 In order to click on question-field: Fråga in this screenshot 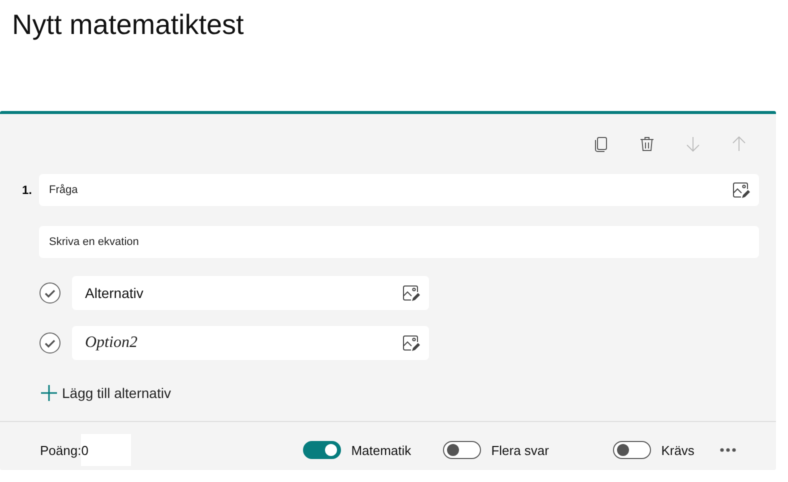, I will do `click(383, 190)`.